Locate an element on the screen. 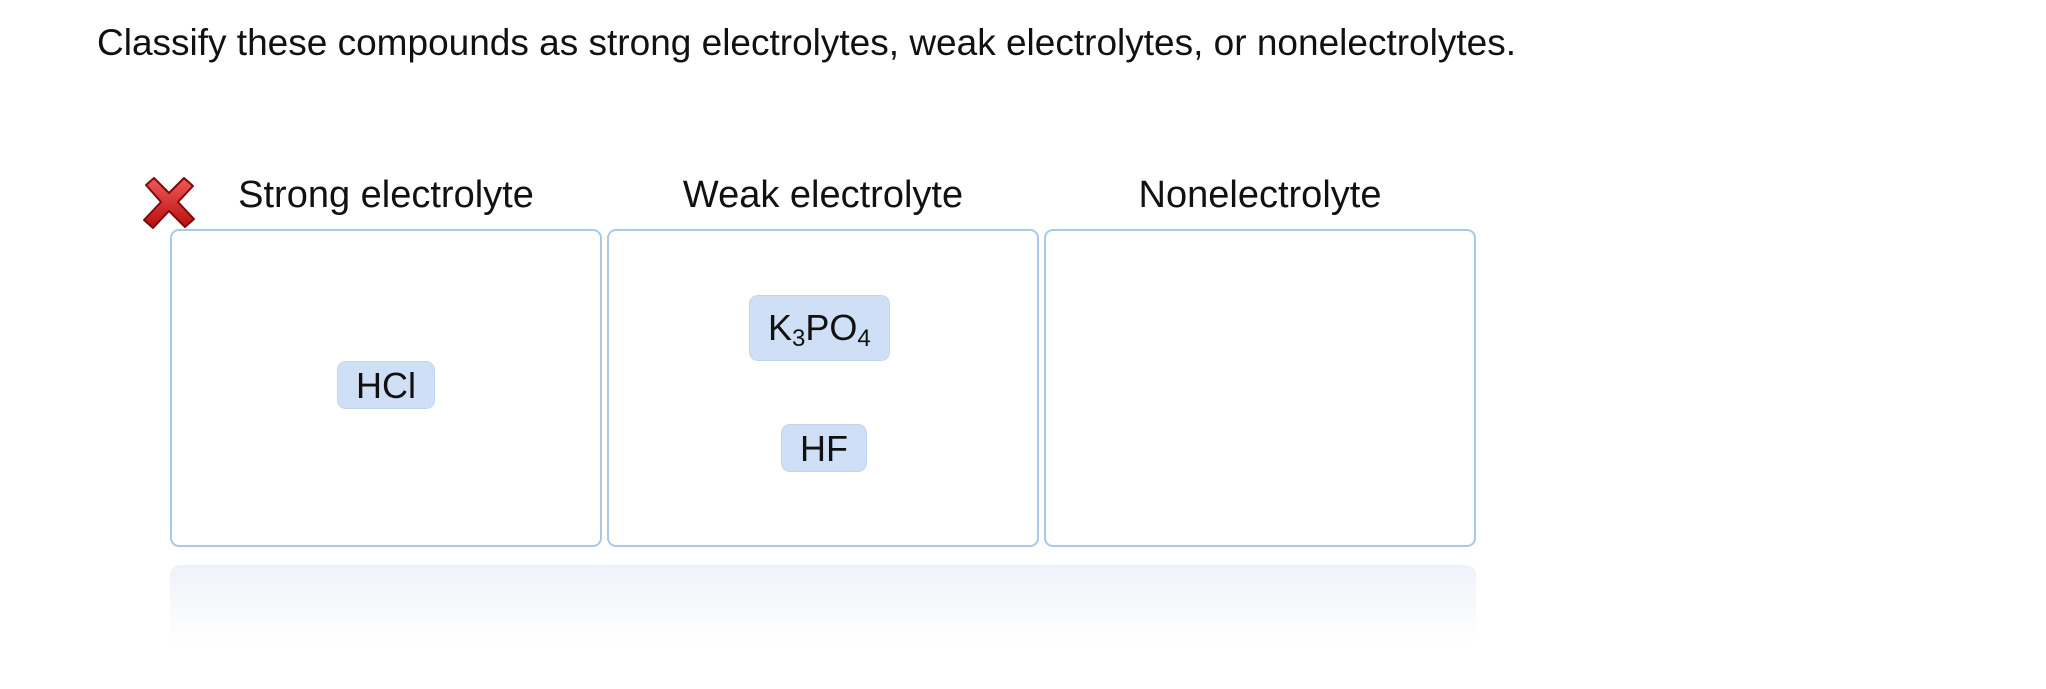 This screenshot has width=2046, height=689. bin-header-strong-electrolyte: Strong electrolyte is located at coordinates (386, 195).